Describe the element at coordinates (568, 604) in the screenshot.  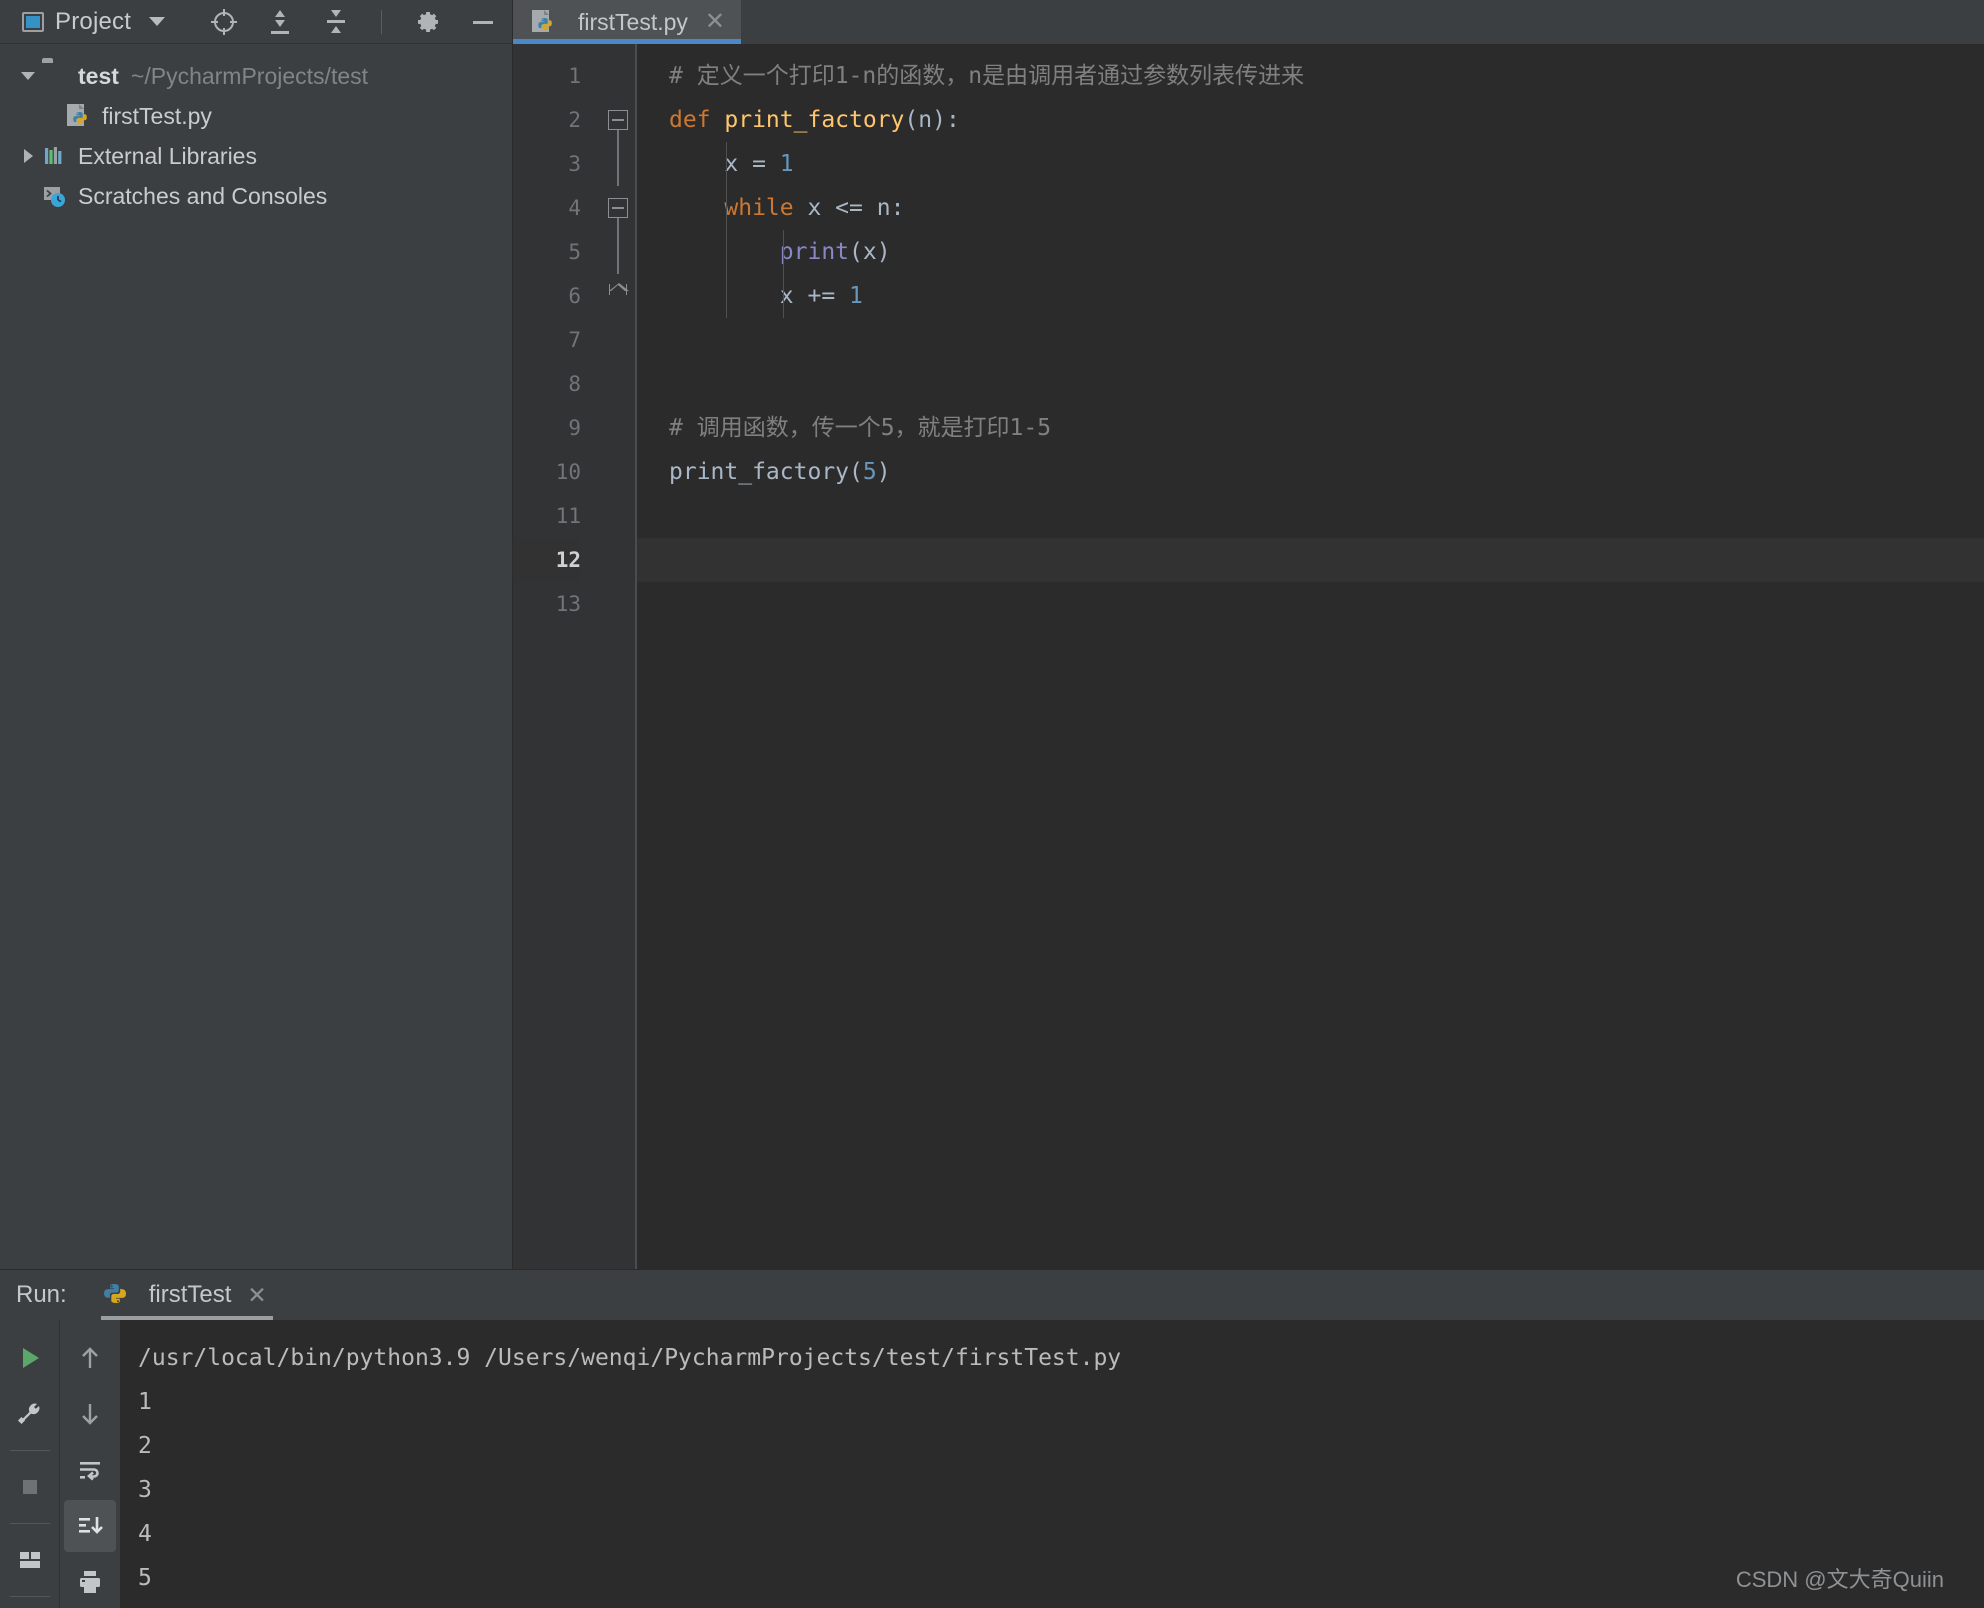
I see `line-number: 13` at that location.